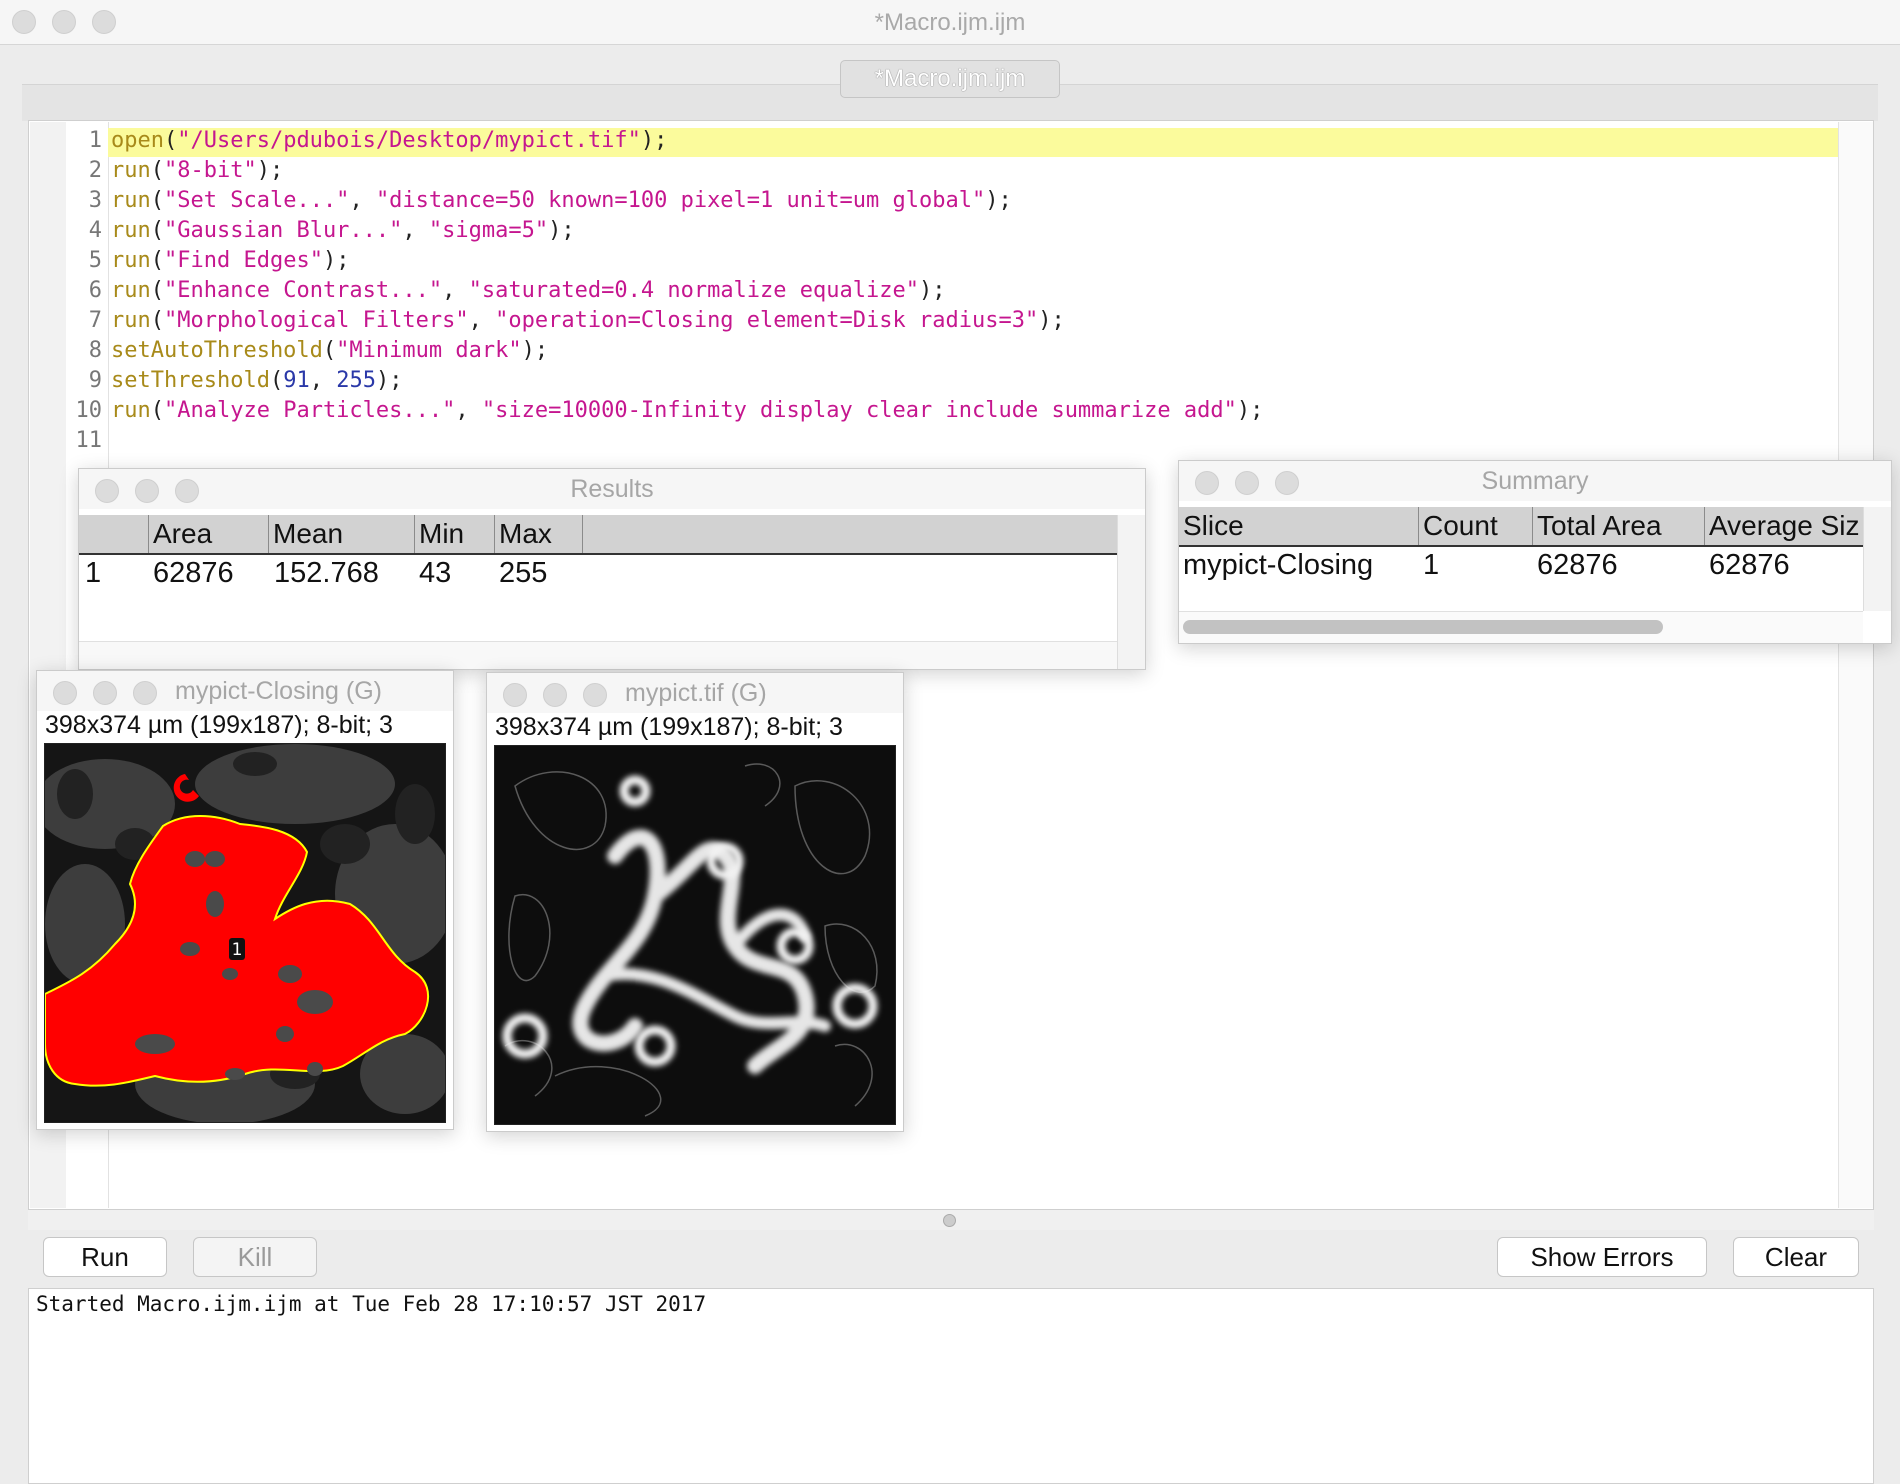  Describe the element at coordinates (356, 380) in the screenshot. I see `code-token: 255` at that location.